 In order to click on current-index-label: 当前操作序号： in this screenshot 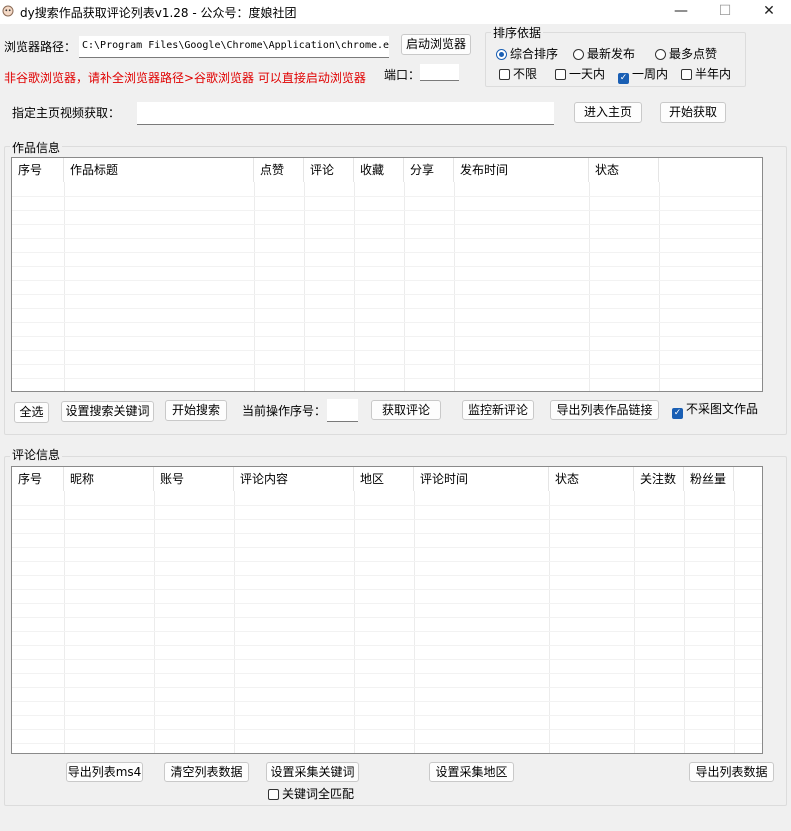, I will do `click(284, 411)`.